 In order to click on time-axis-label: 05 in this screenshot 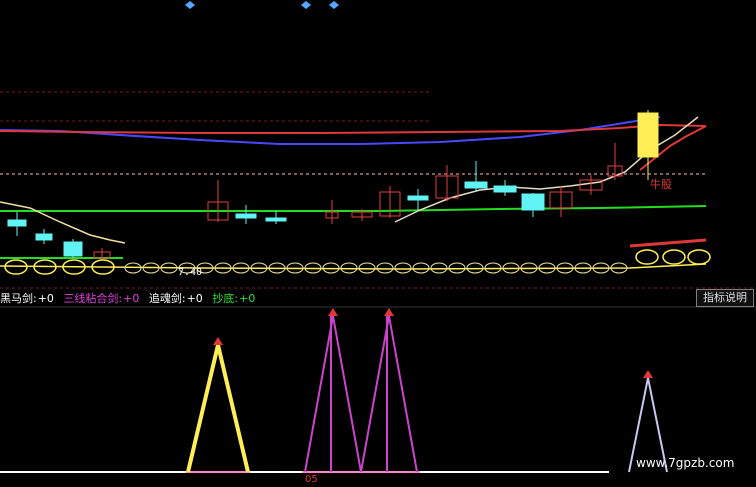, I will do `click(311, 479)`.